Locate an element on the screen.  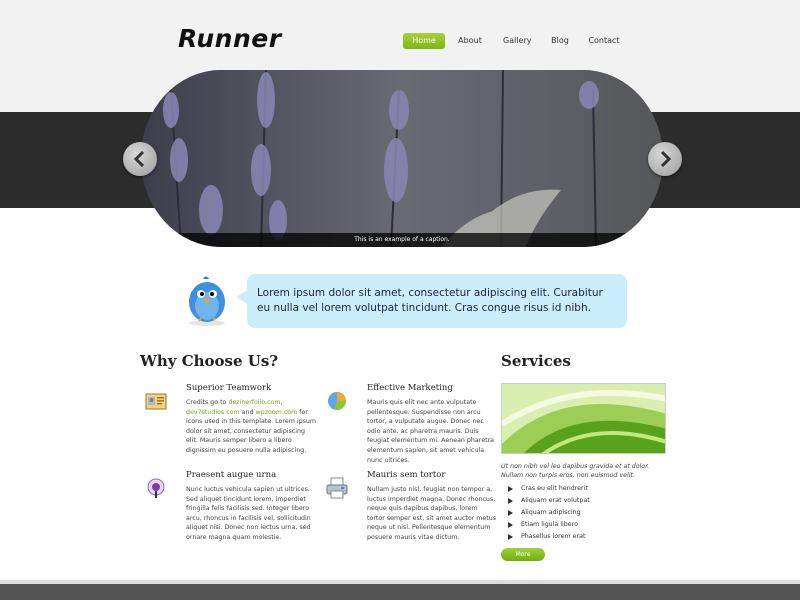
credit-link-dev7studios: dev7studios.com is located at coordinates (213, 412).